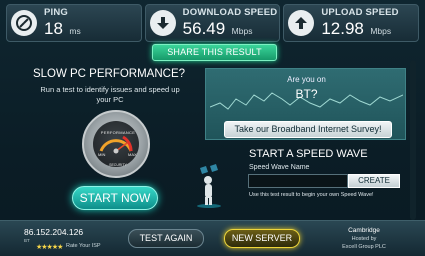 Image resolution: width=425 pixels, height=256 pixels. Describe the element at coordinates (83, 246) in the screenshot. I see `rate-isp-link: Rate Your ISP` at that location.